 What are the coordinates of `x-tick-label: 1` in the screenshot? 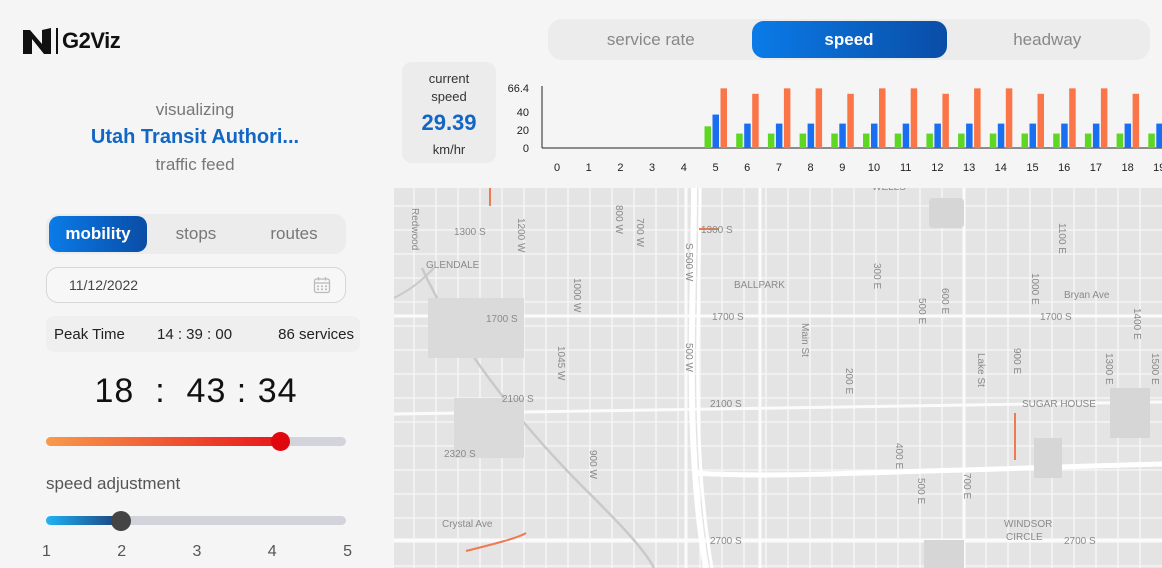 It's located at (589, 168).